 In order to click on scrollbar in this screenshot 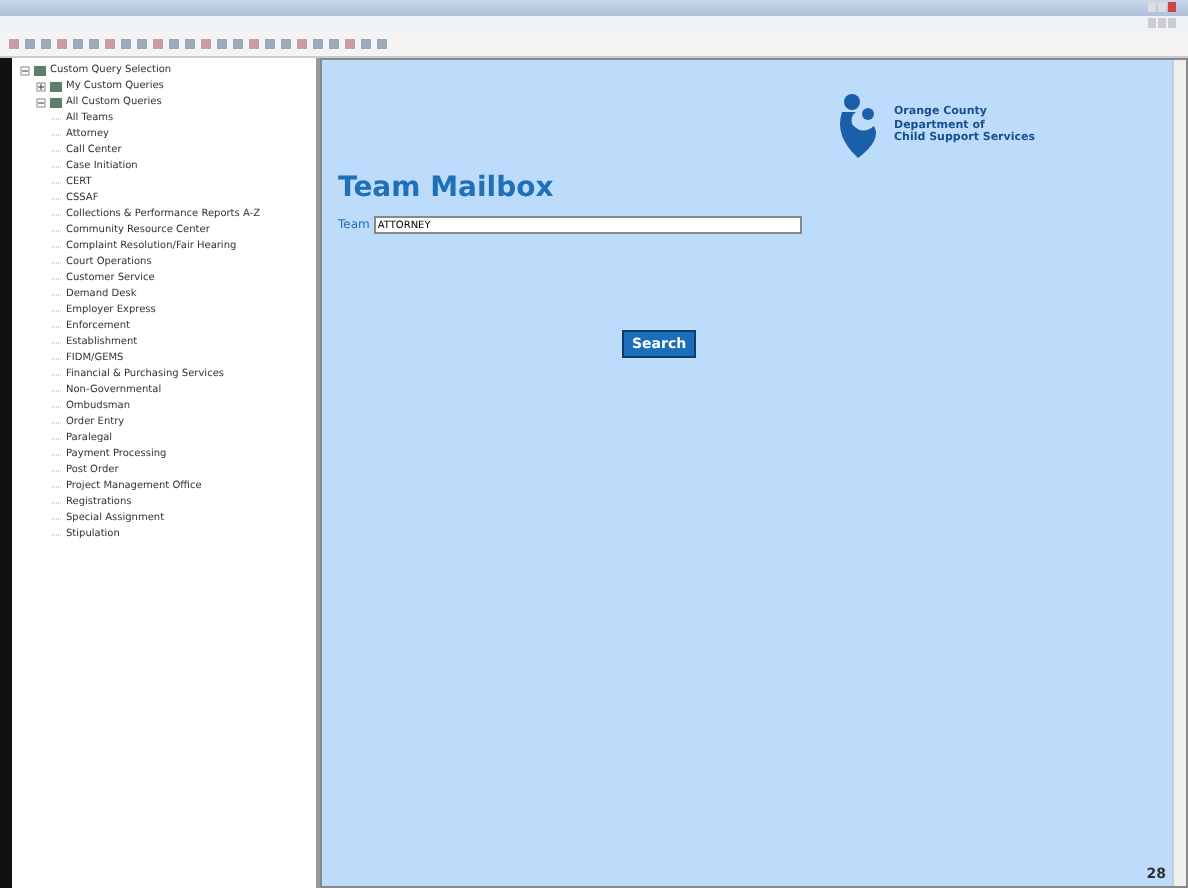, I will do `click(1179, 473)`.